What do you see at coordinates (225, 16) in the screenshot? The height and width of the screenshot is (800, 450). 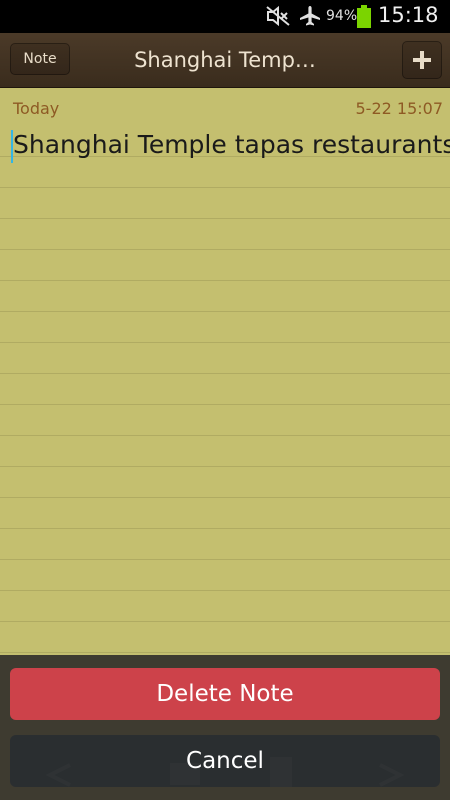 I see `status-bar: 94% 15:18` at bounding box center [225, 16].